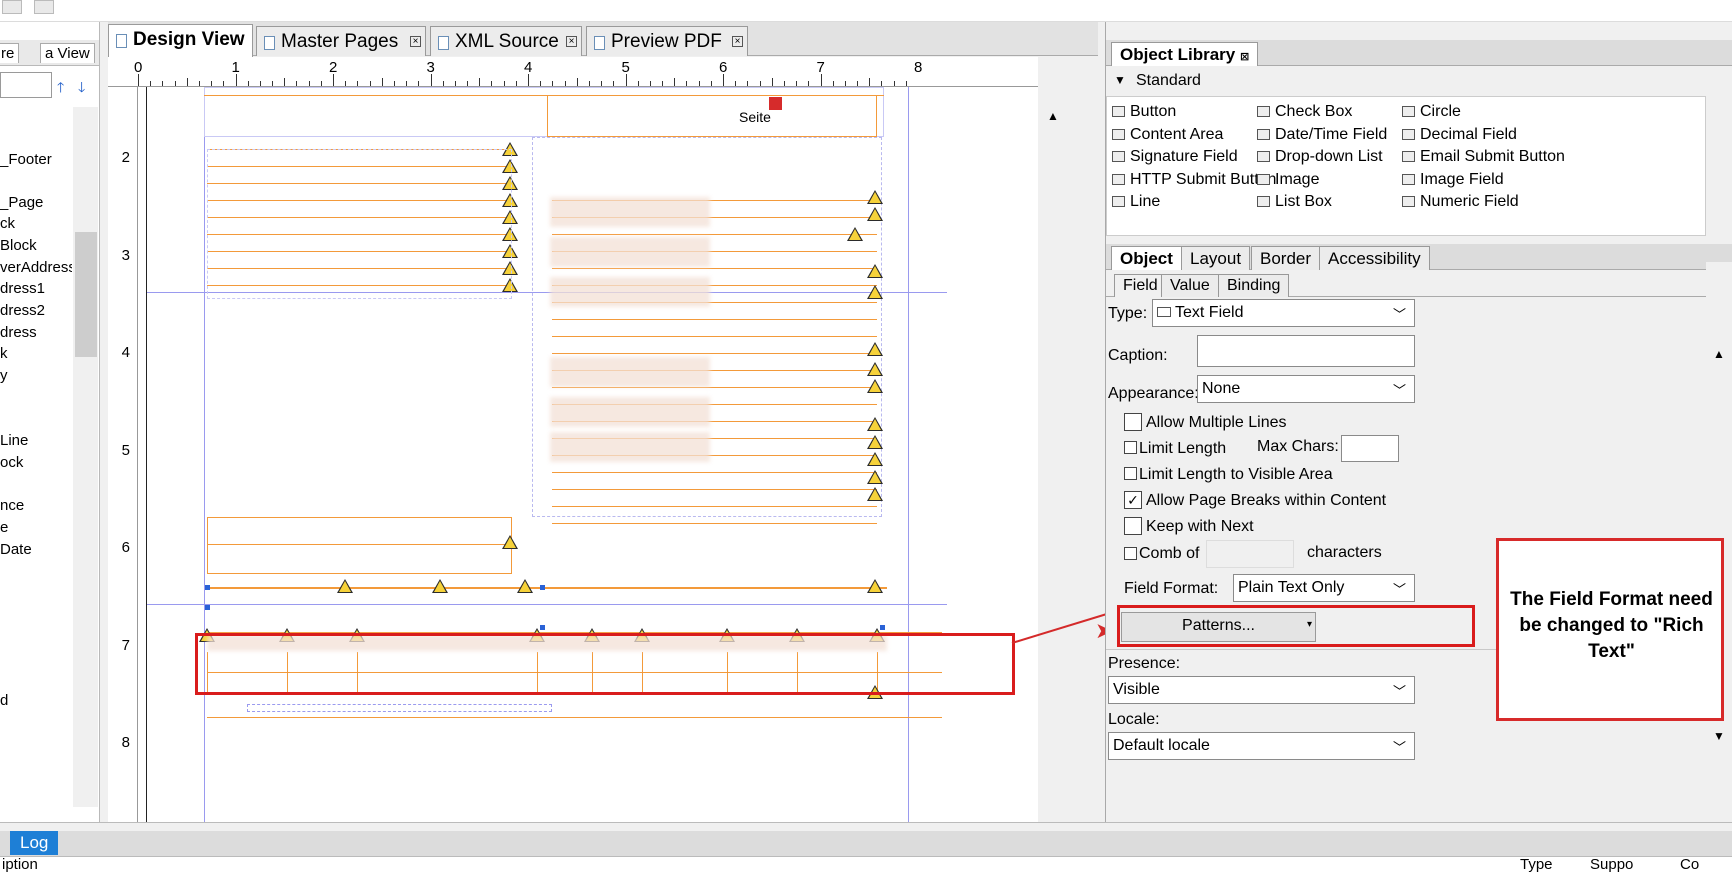 The image size is (1732, 872). I want to click on library-item: Content Area, so click(1167, 135).